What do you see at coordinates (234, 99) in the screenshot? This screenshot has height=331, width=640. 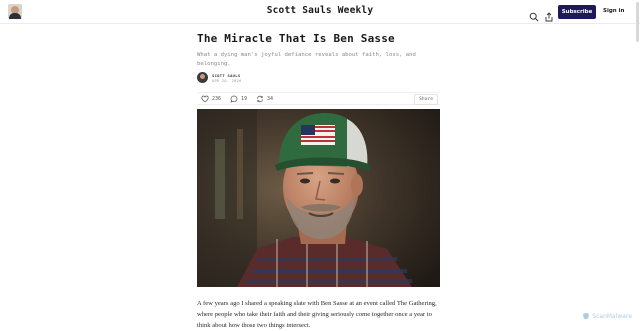 I see `comment-icon` at bounding box center [234, 99].